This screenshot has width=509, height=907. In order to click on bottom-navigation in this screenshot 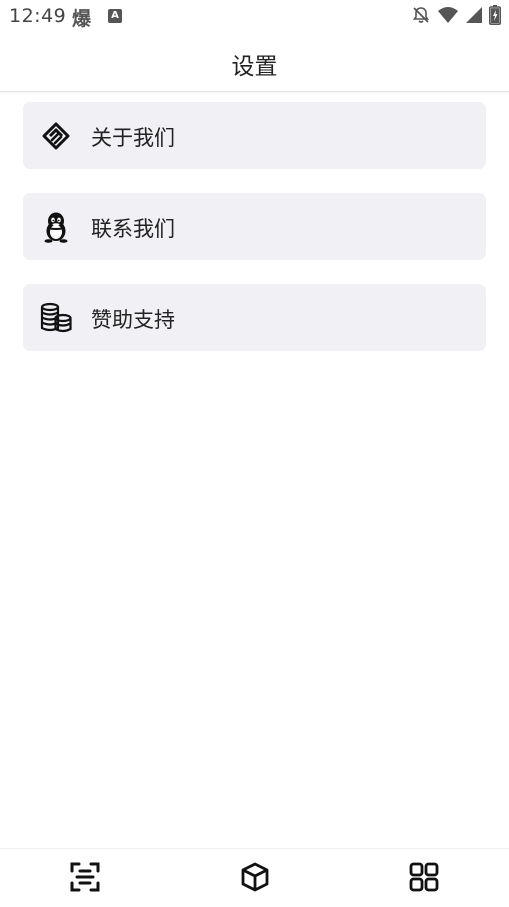, I will do `click(254, 877)`.